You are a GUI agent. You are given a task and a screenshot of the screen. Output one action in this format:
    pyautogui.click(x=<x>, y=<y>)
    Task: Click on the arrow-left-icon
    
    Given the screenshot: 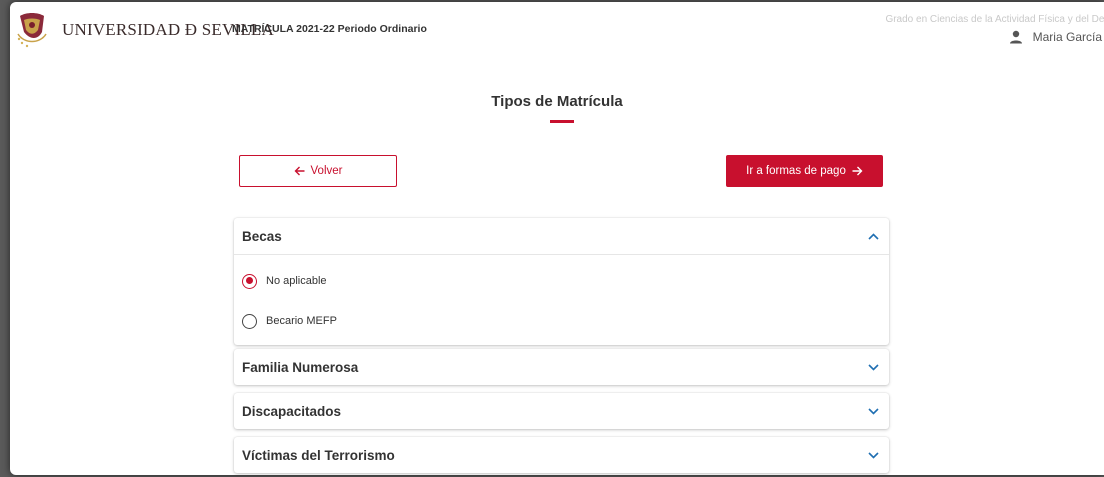 What is the action you would take?
    pyautogui.click(x=299, y=171)
    